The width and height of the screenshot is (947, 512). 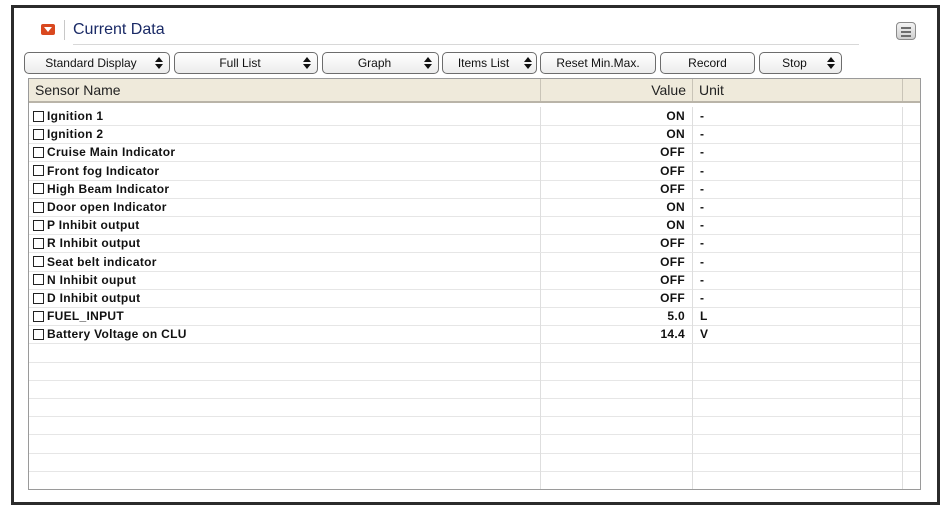 What do you see at coordinates (374, 63) in the screenshot?
I see `graph-label: Graph` at bounding box center [374, 63].